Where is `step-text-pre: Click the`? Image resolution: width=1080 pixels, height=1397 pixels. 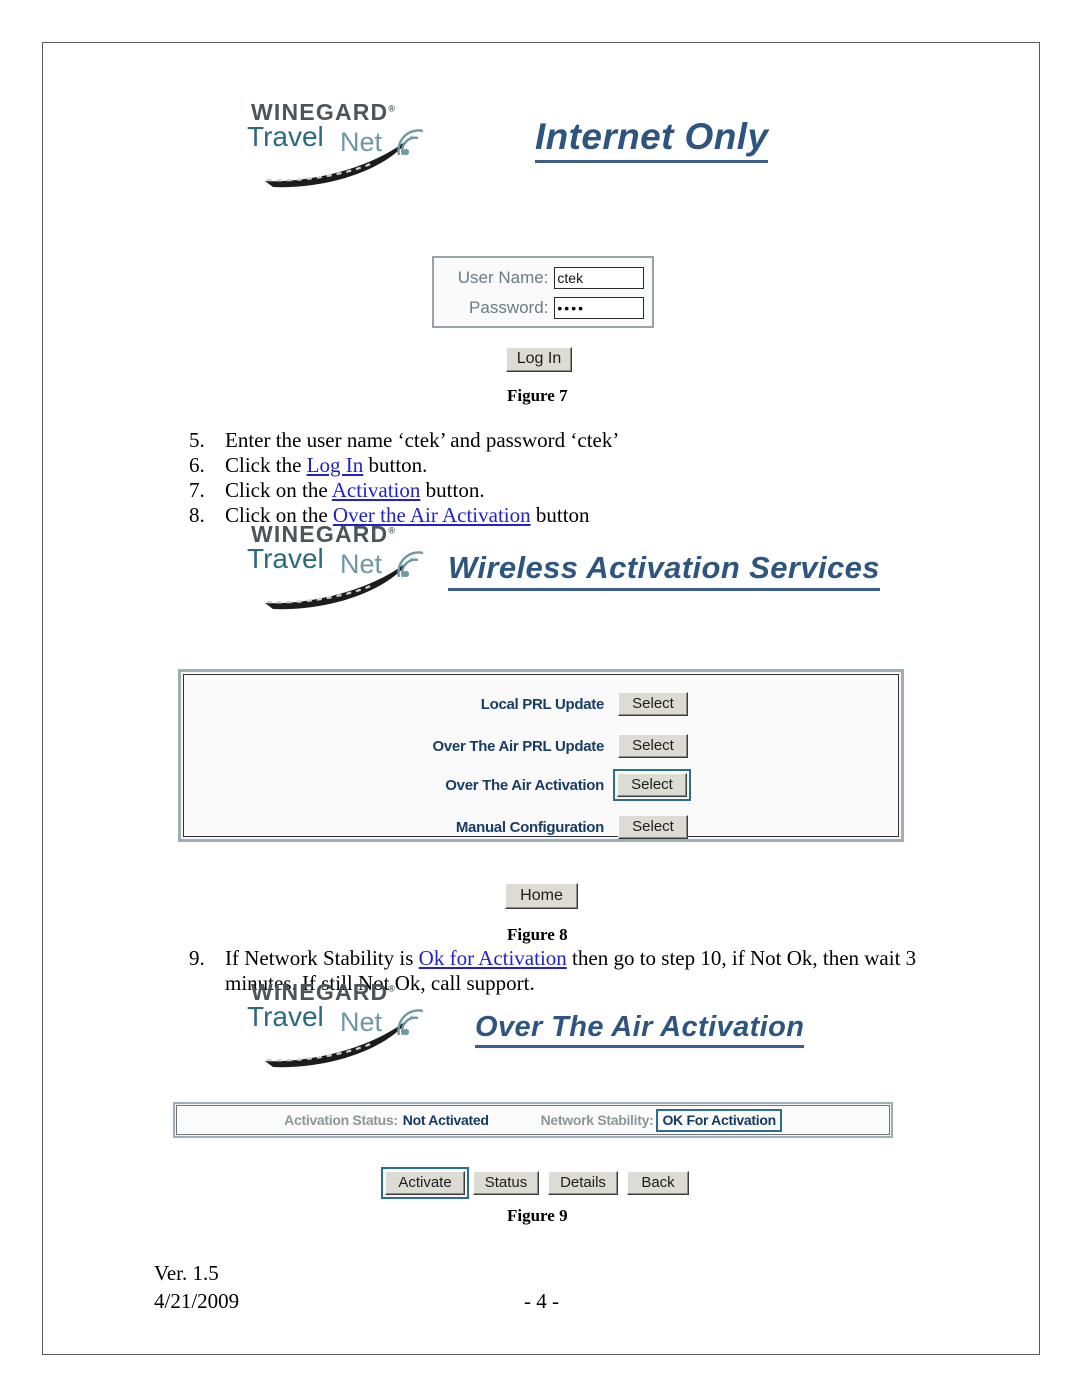
step-text-pre: Click the is located at coordinates (266, 465).